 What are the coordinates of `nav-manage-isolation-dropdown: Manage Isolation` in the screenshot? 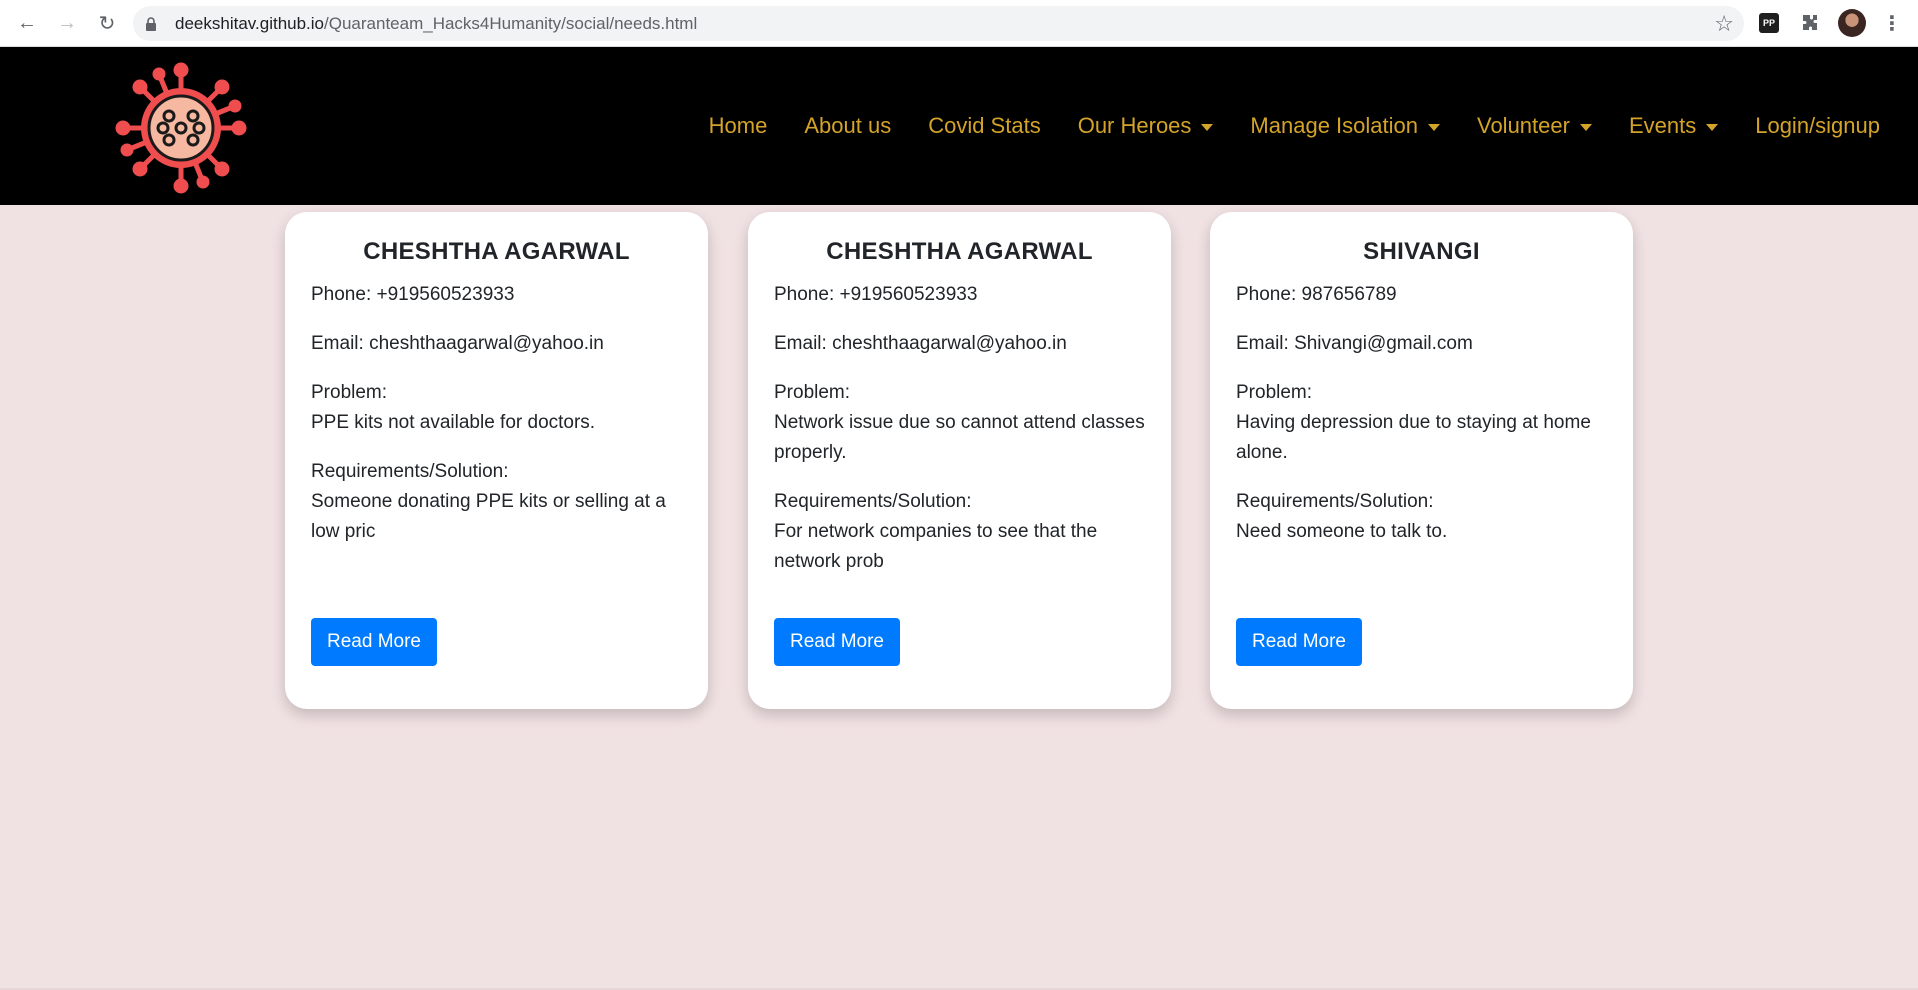 It's located at (1345, 126).